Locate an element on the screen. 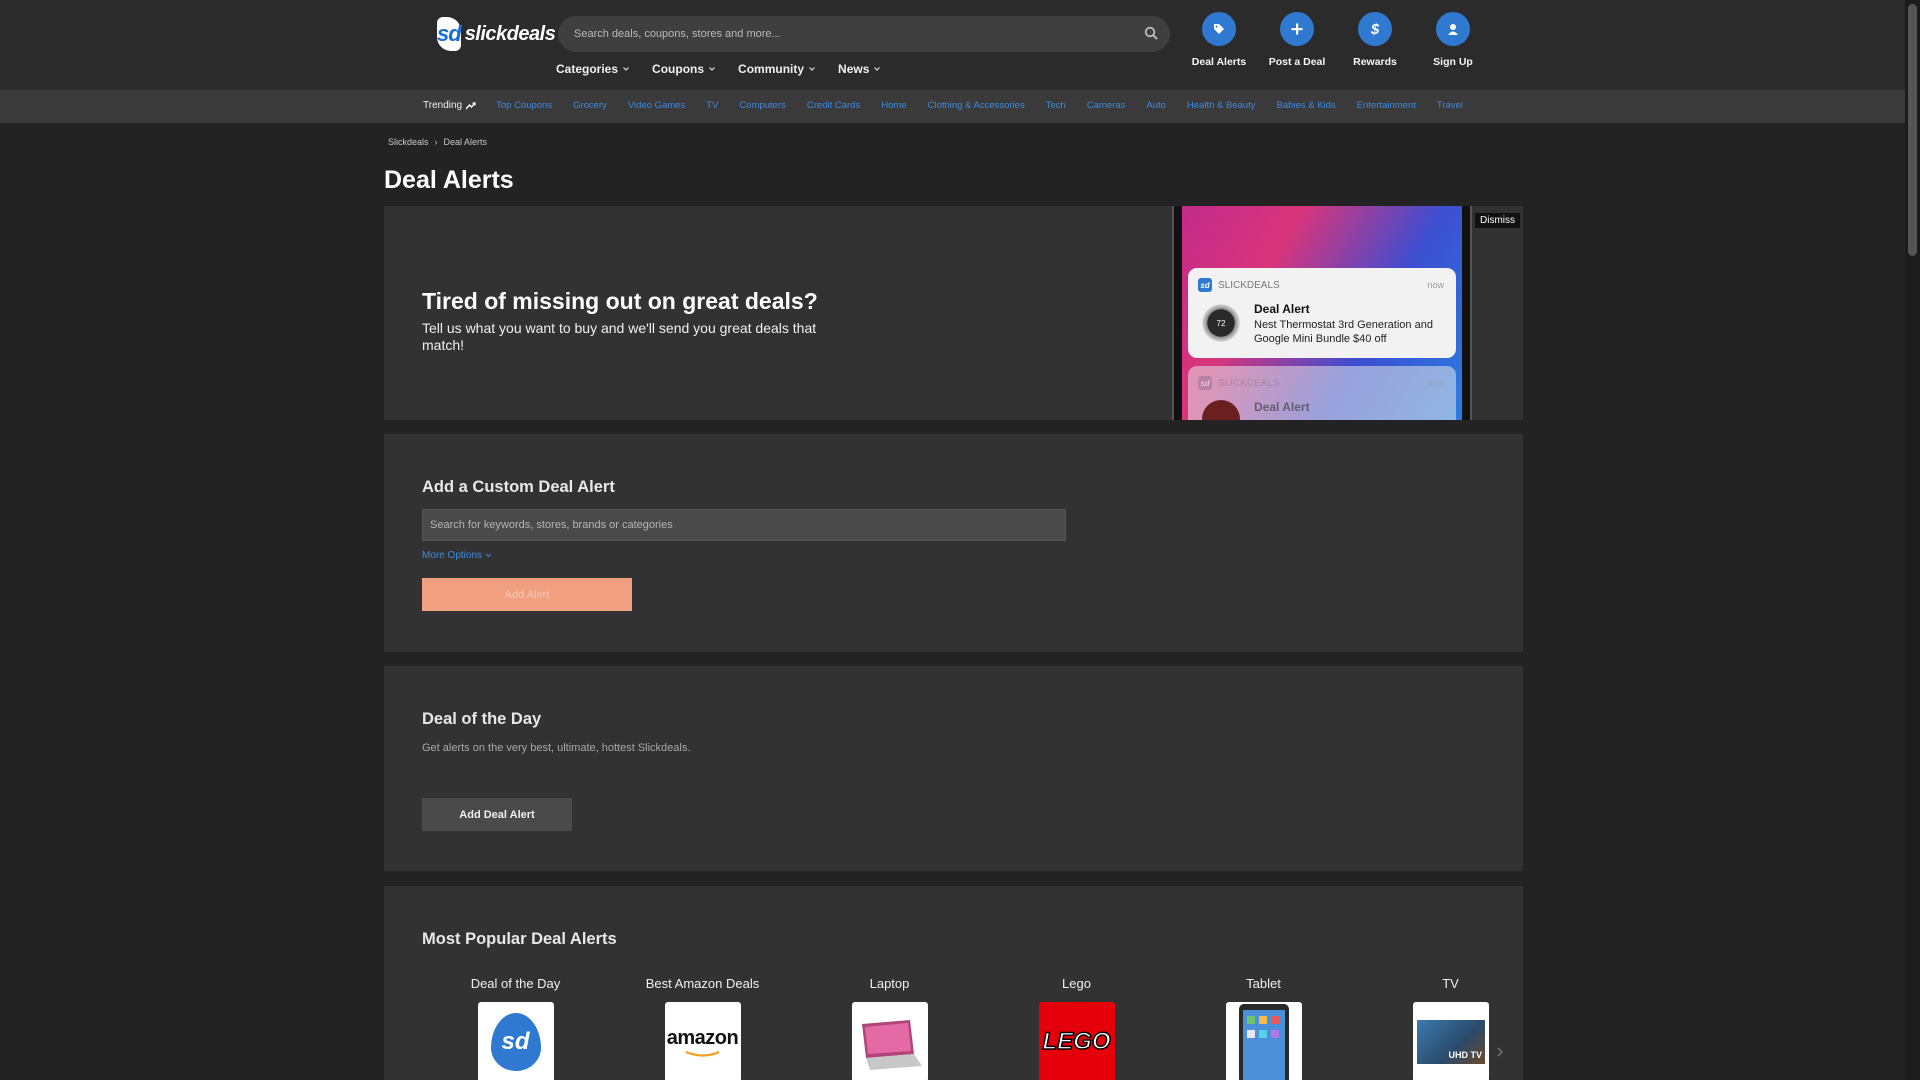 Image resolution: width=1920 pixels, height=1080 pixels. main-nav: Categories Coupons Community News is located at coordinates (718, 69).